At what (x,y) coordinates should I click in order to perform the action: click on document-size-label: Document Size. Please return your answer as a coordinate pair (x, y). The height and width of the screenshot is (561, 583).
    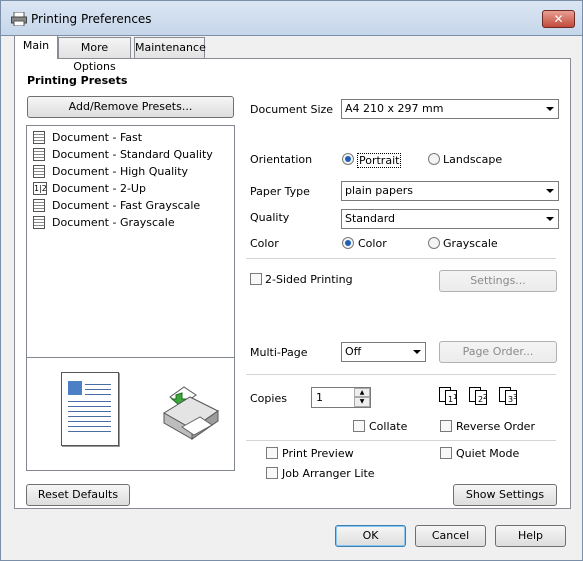
    Looking at the image, I should click on (292, 109).